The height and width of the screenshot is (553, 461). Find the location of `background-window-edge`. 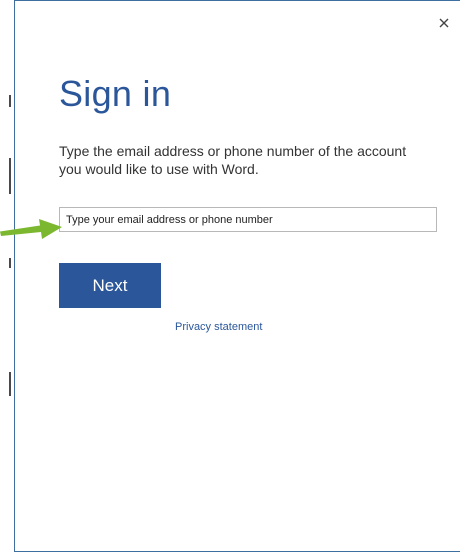

background-window-edge is located at coordinates (7, 276).